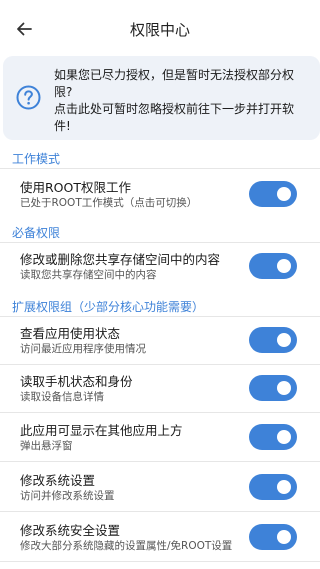 This screenshot has width=320, height=569. I want to click on top-app-bar: 权限中心, so click(160, 28).